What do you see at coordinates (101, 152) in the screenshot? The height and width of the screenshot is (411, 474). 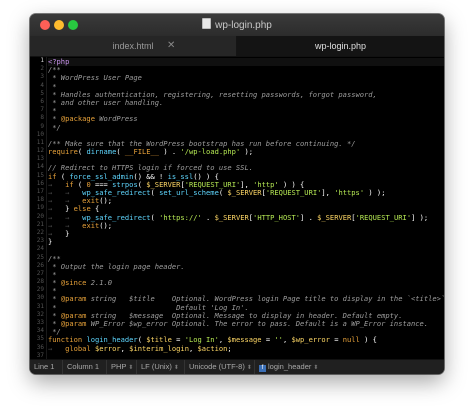 I see `code-token: dirname` at bounding box center [101, 152].